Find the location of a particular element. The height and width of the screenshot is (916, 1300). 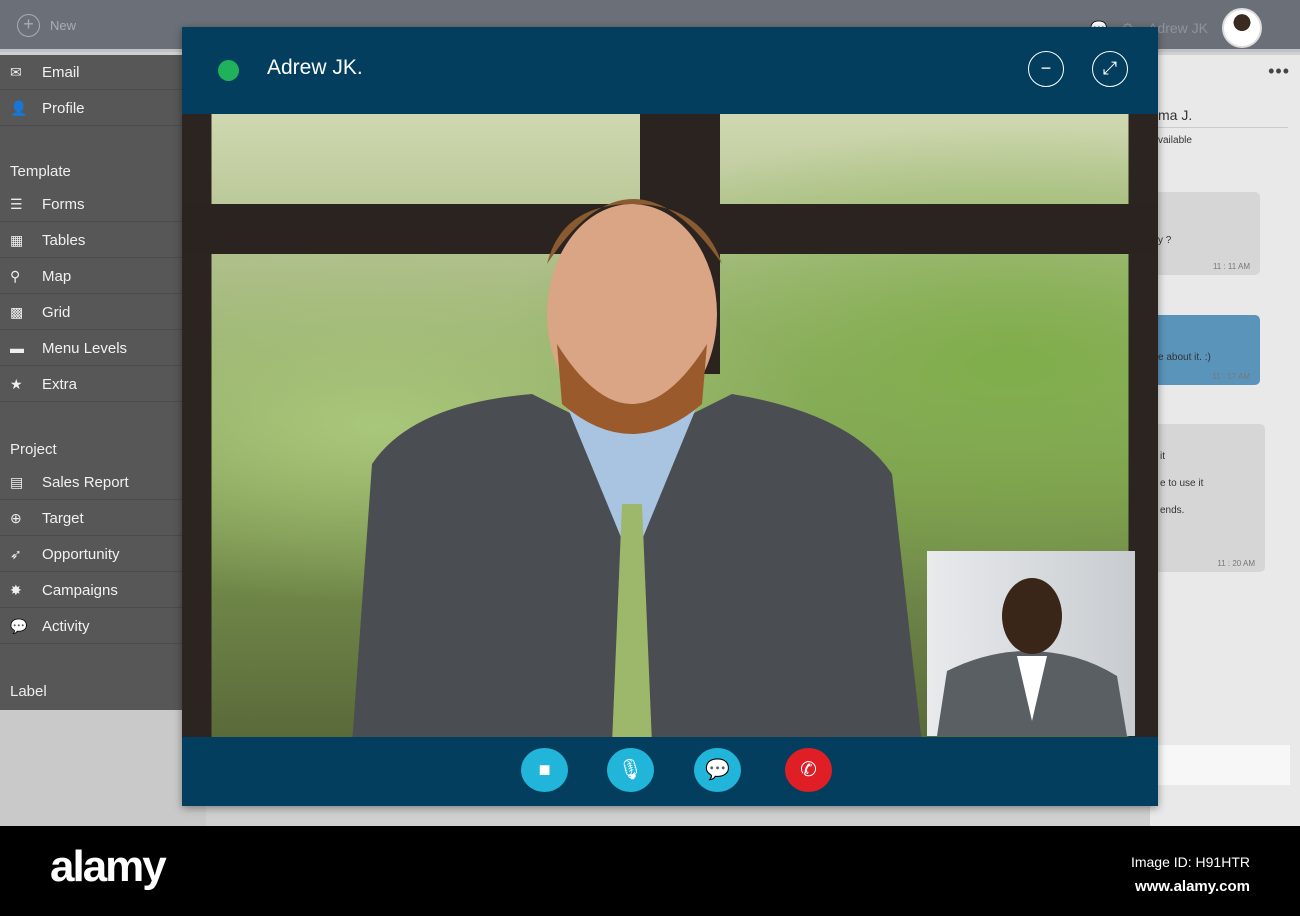

rocket-icon: ➶ is located at coordinates (16, 553).